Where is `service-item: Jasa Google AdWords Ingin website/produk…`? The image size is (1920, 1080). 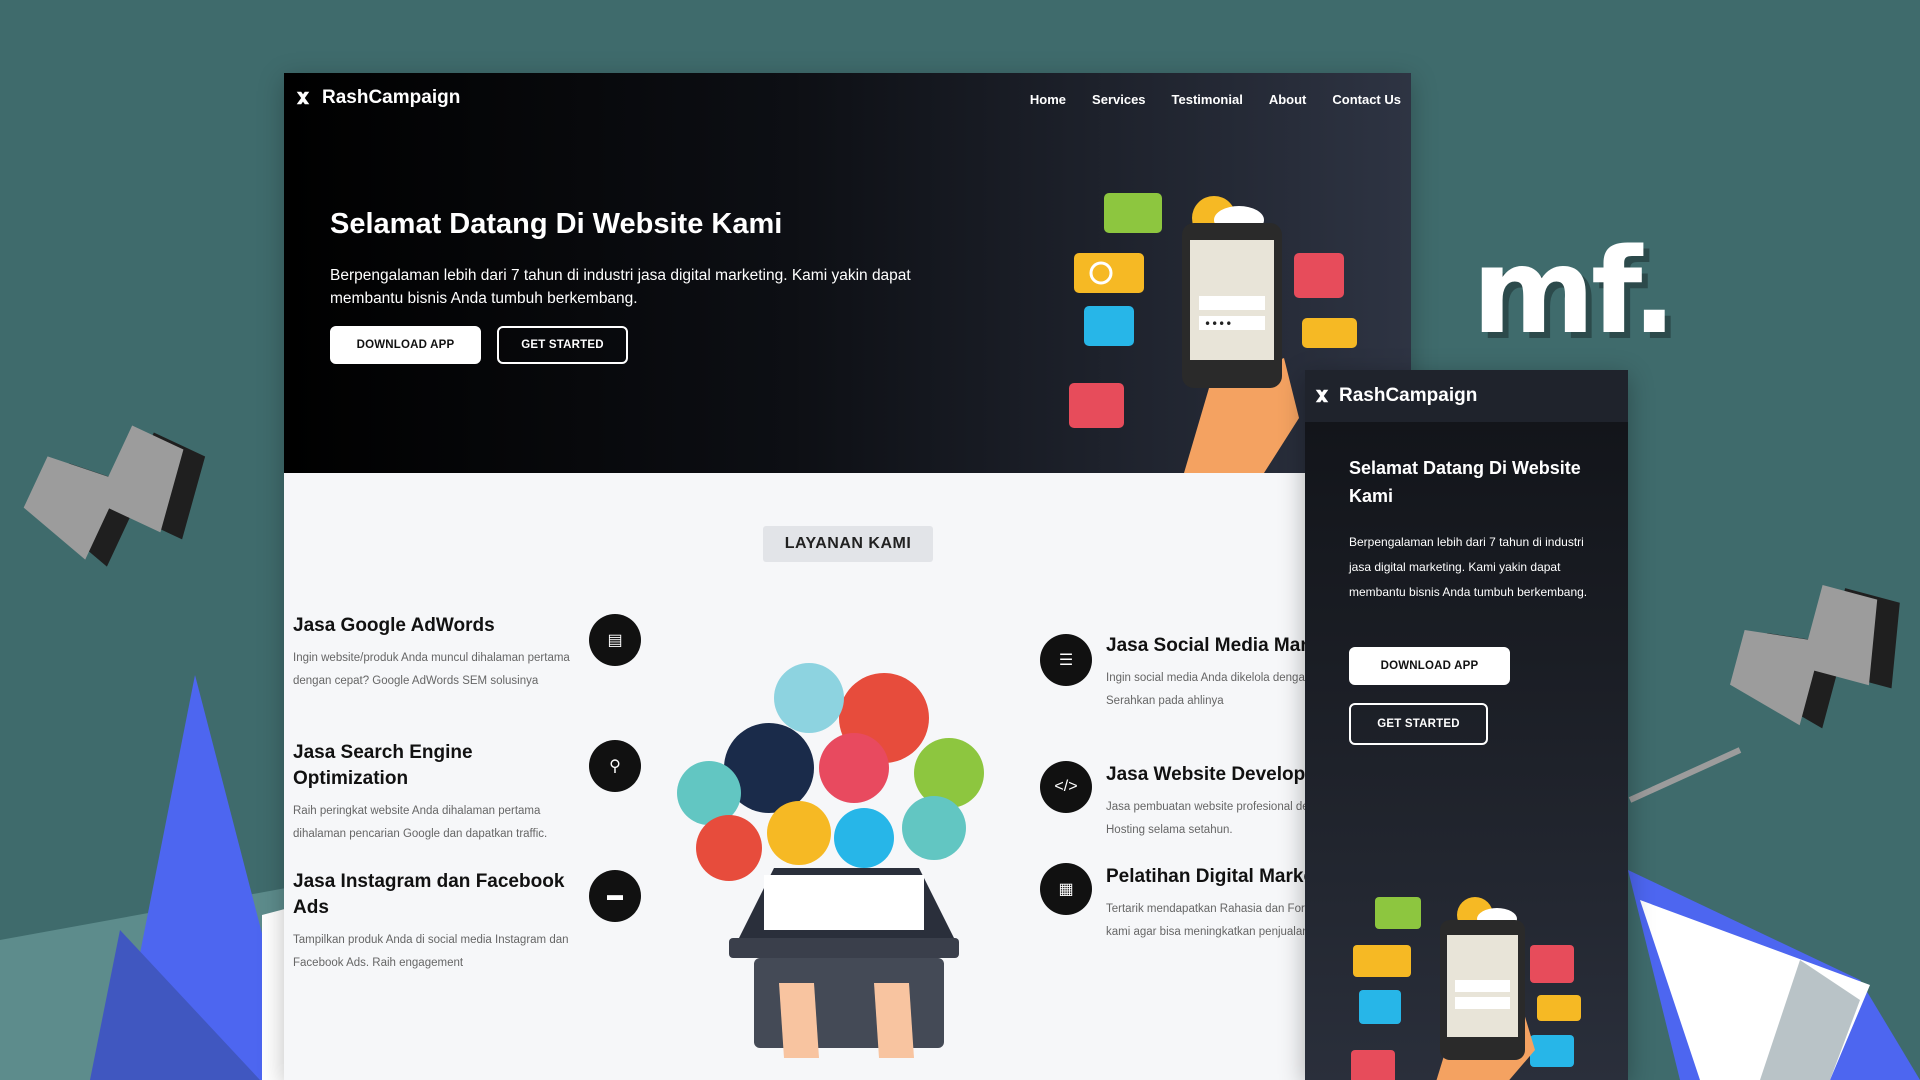 service-item: Jasa Google AdWords Ingin website/produk… is located at coordinates (435, 653).